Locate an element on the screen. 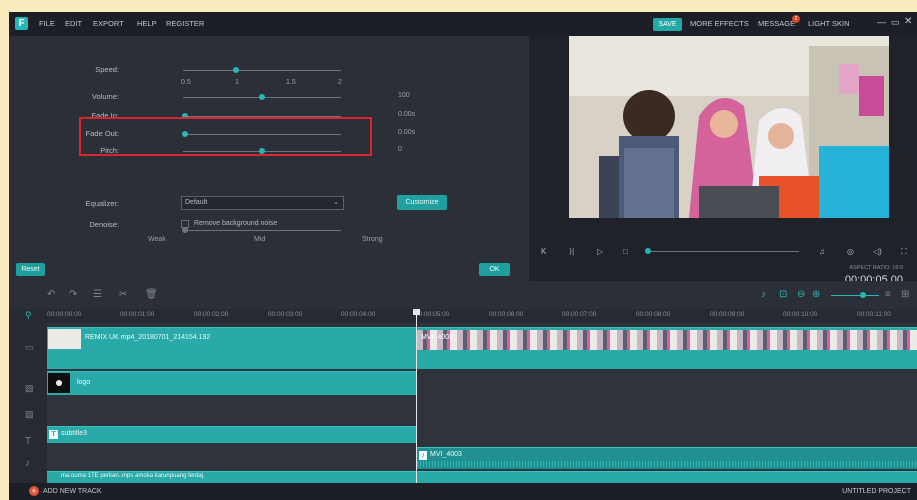 The height and width of the screenshot is (500, 917). app-logo-icon: F is located at coordinates (21, 23).